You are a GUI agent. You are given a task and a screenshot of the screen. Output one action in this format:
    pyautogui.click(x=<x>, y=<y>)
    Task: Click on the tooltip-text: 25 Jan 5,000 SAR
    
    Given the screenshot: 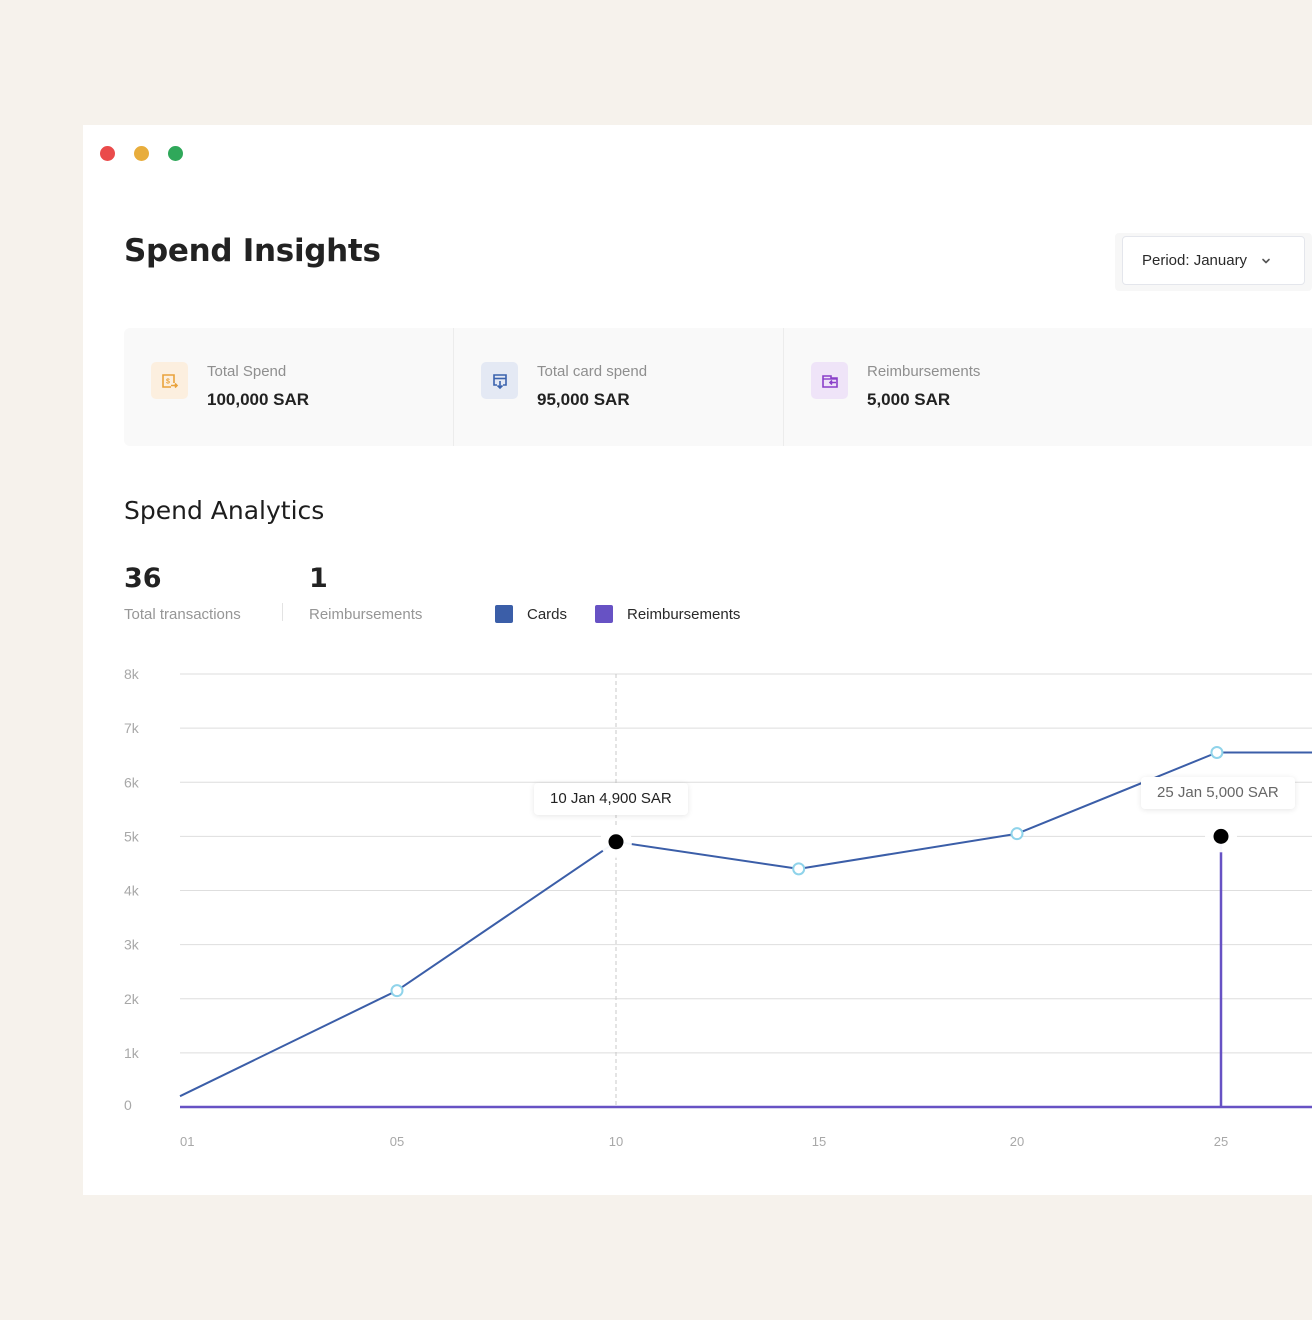 What is the action you would take?
    pyautogui.click(x=1218, y=793)
    